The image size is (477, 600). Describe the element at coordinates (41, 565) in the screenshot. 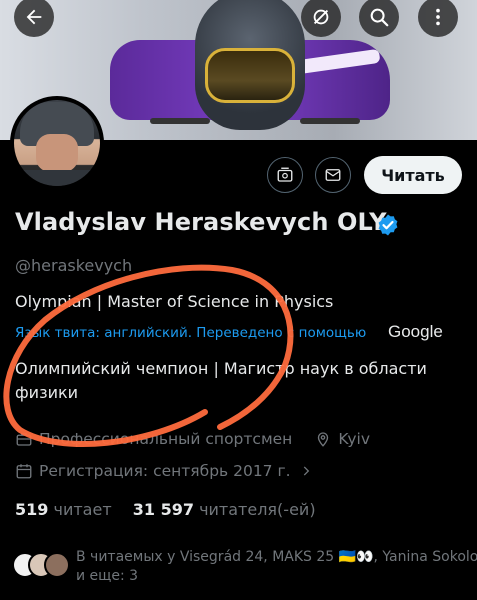

I see `followed-by-avatars` at that location.